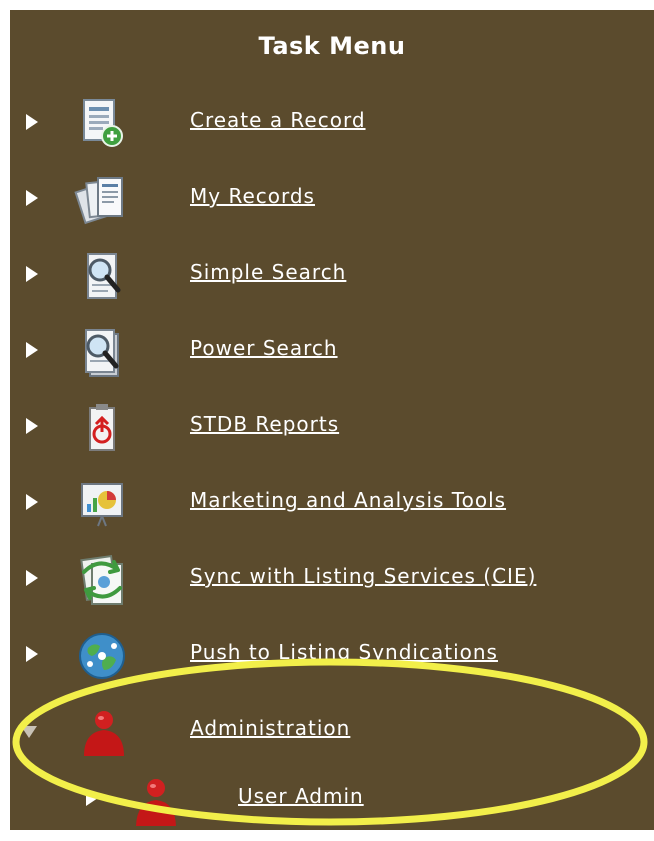  Describe the element at coordinates (363, 576) in the screenshot. I see `menu-item-label: Sync with Listing Services (CIE)` at that location.